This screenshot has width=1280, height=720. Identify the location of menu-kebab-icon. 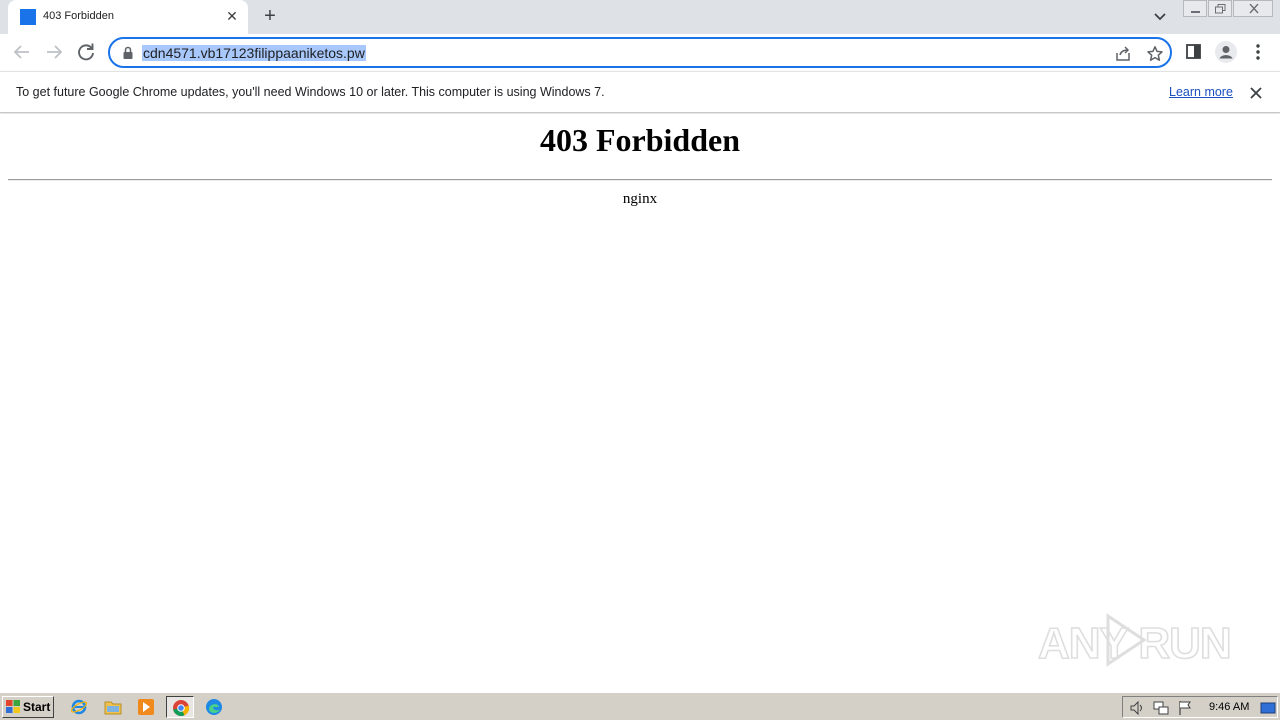
(1258, 52).